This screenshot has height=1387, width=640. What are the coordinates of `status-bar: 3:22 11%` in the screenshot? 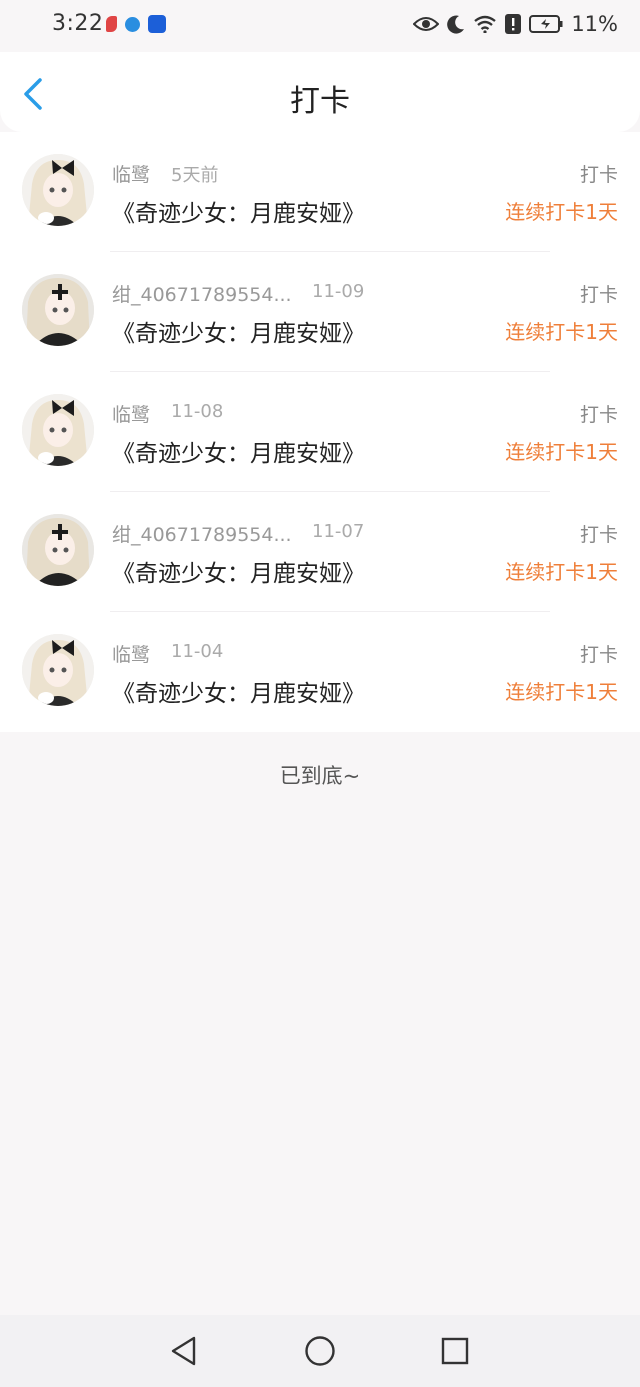 It's located at (320, 26).